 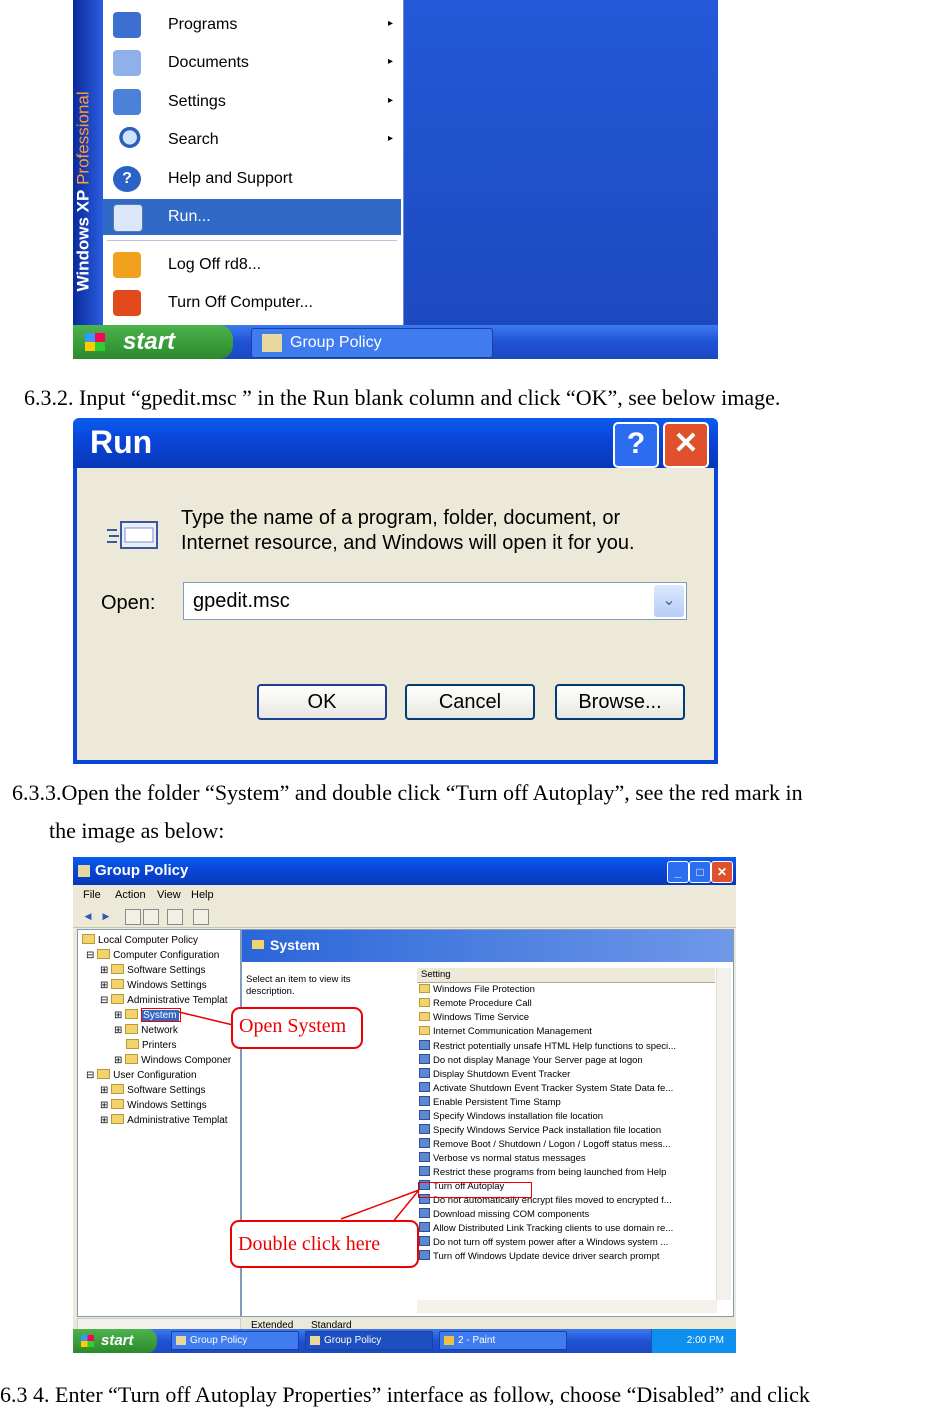 What do you see at coordinates (700, 872) in the screenshot?
I see `maximize-button: □` at bounding box center [700, 872].